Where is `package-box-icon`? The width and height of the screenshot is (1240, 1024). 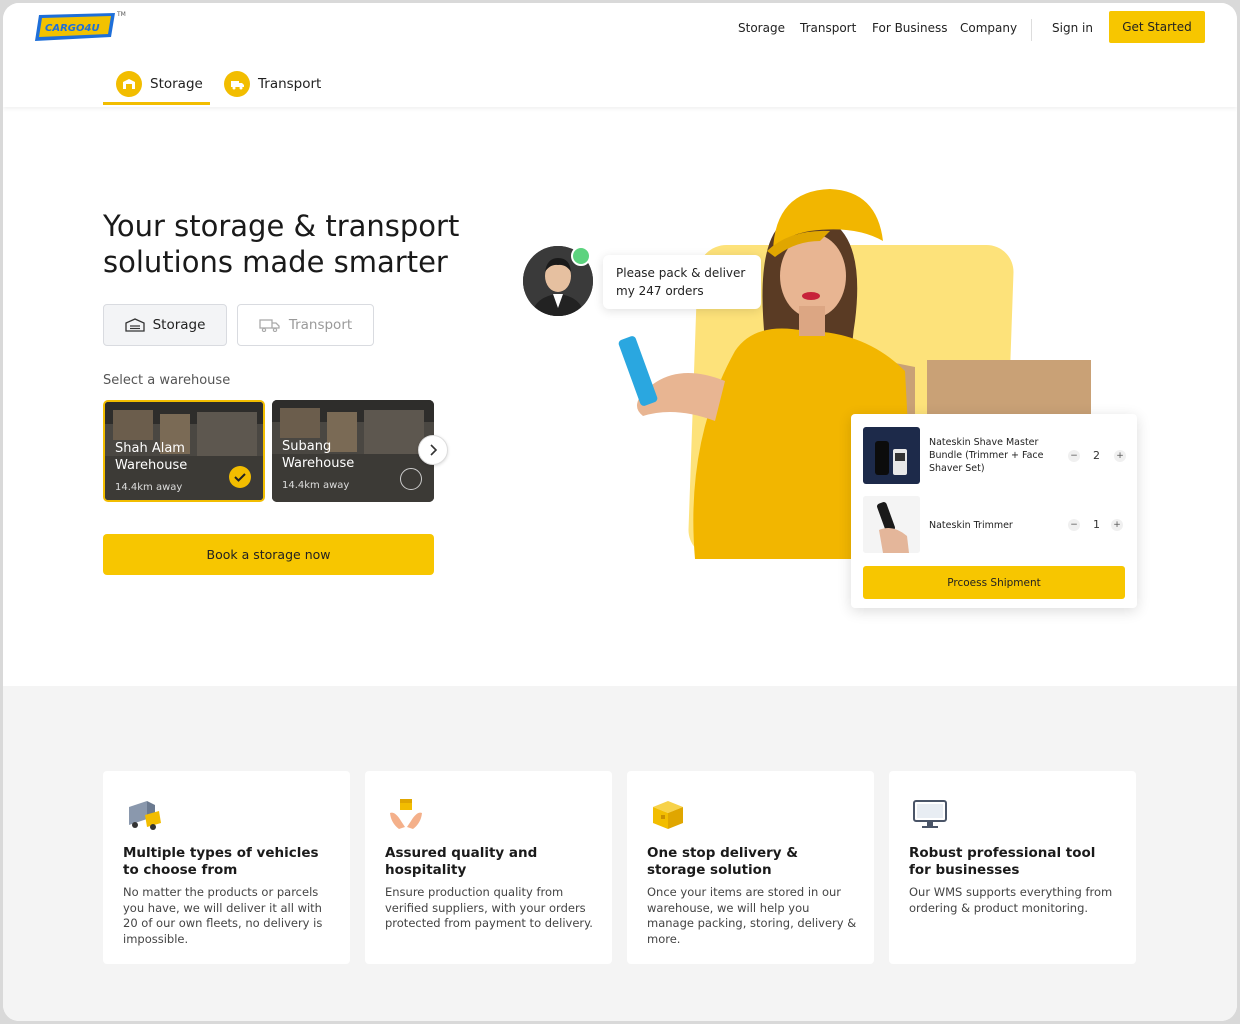
package-box-icon is located at coordinates (668, 815).